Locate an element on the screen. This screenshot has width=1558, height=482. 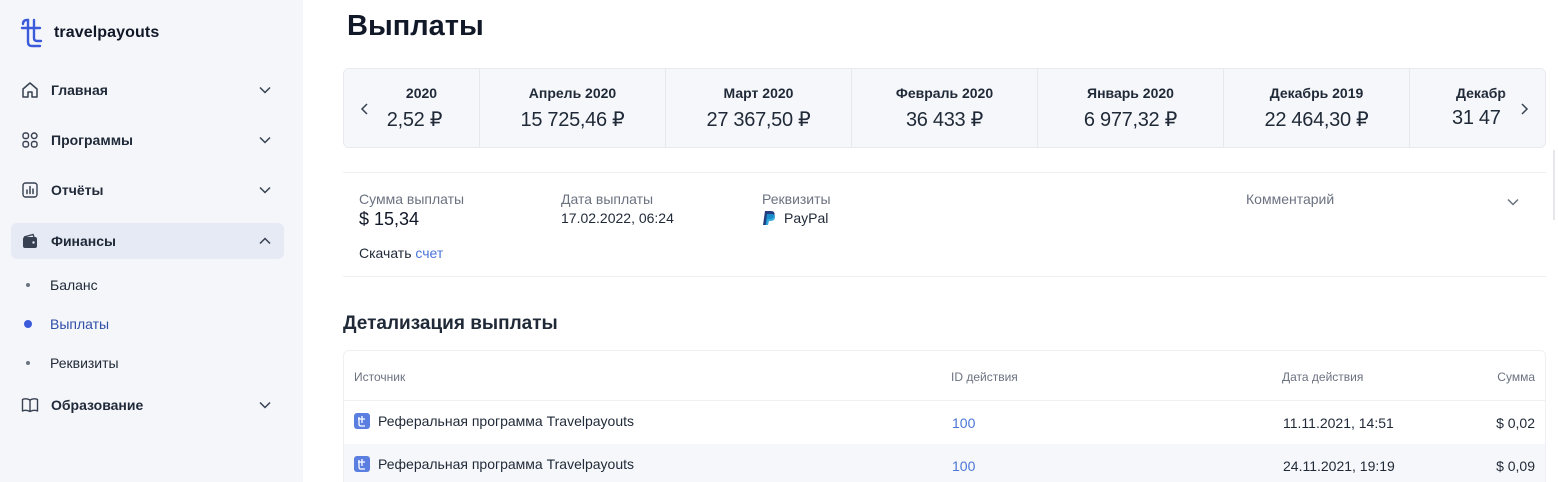
payout-method: PayPal is located at coordinates (796, 218).